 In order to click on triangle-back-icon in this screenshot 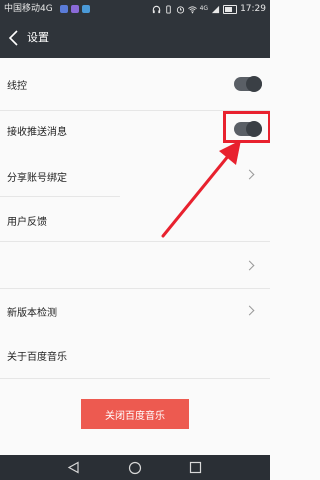, I will do `click(73, 467)`.